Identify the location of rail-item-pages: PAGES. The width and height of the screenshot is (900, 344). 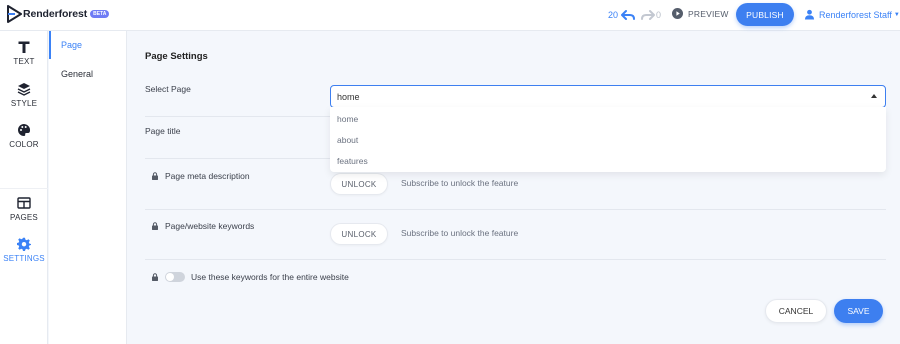
(24, 209).